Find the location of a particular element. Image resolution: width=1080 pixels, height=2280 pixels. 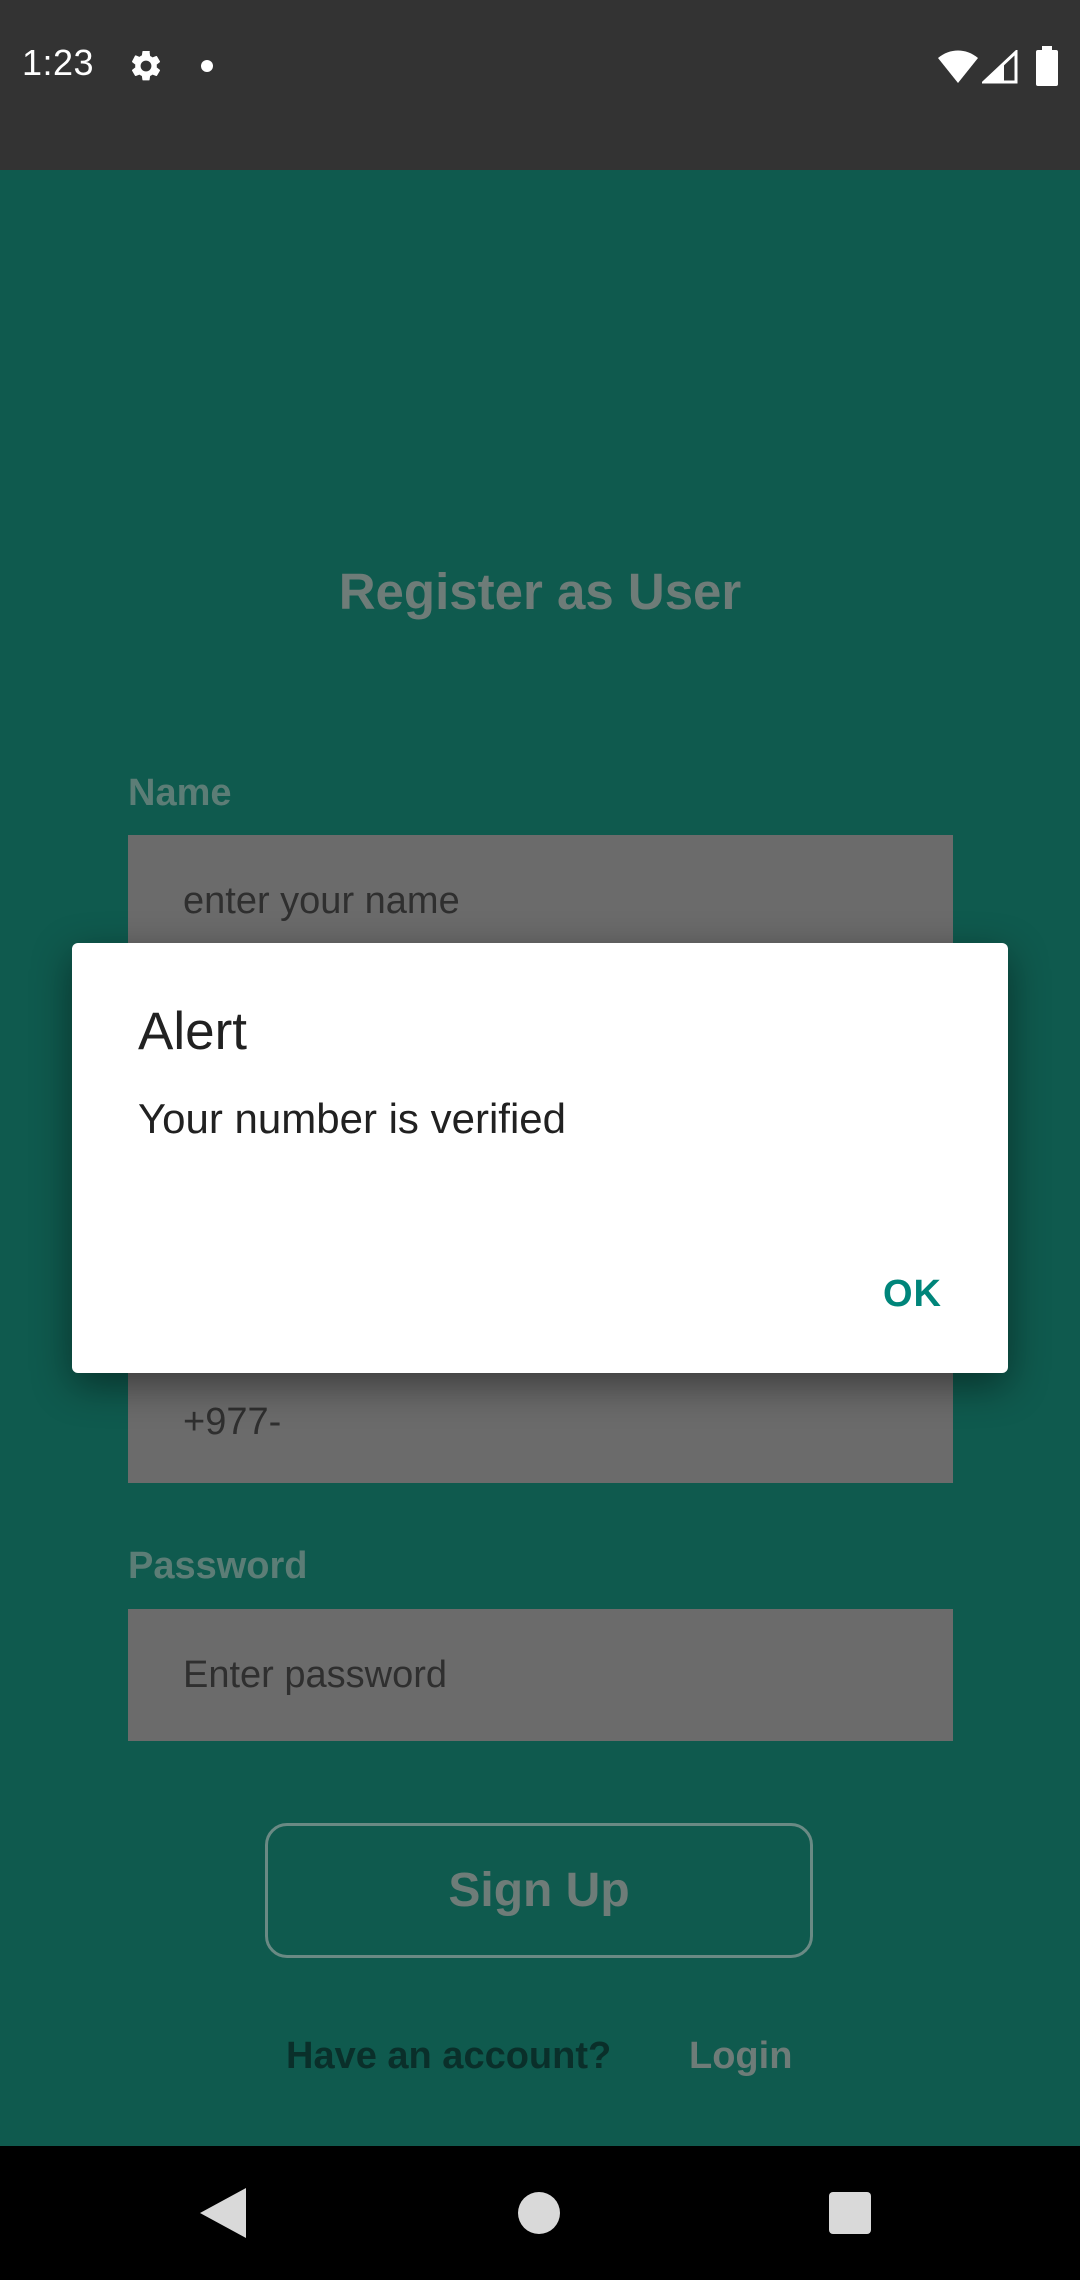

have-account-text: Have an account? is located at coordinates (449, 2056).